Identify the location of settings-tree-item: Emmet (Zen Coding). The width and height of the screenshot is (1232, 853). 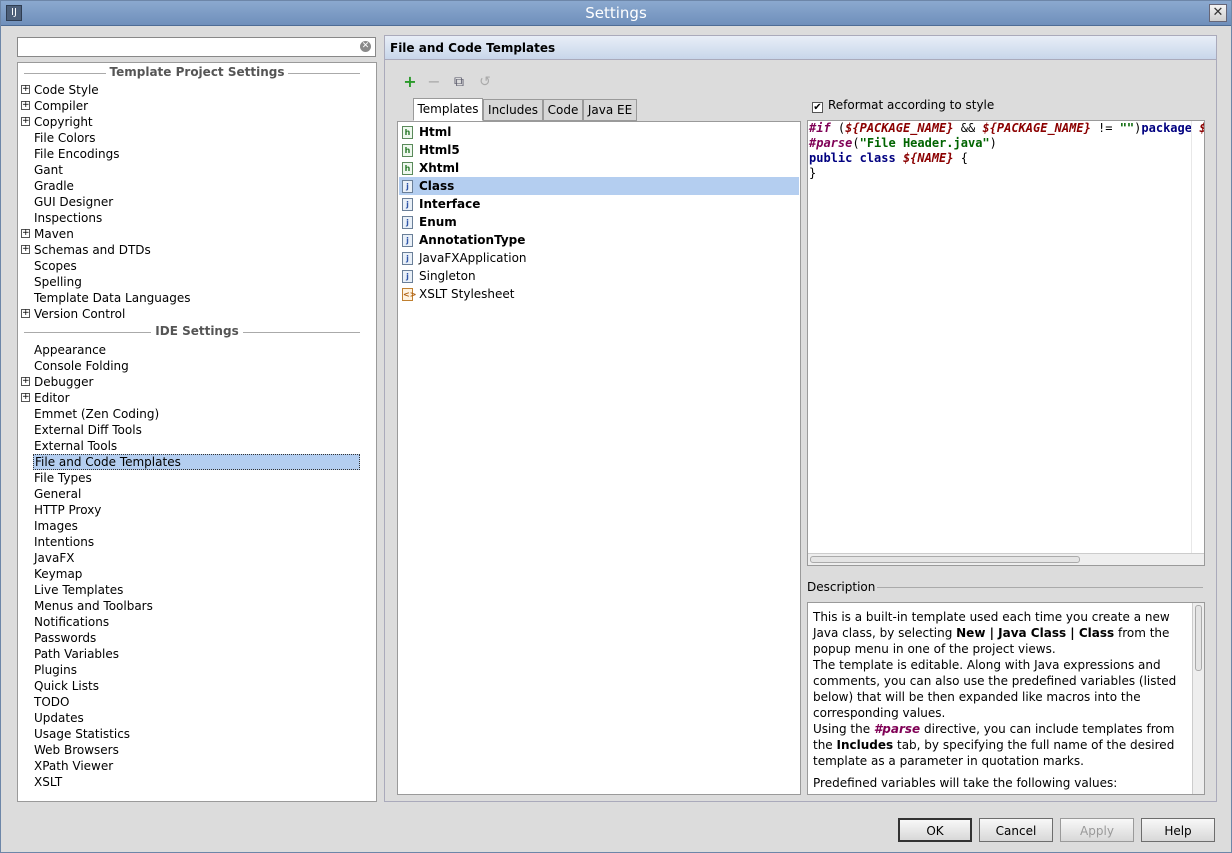
(96, 414).